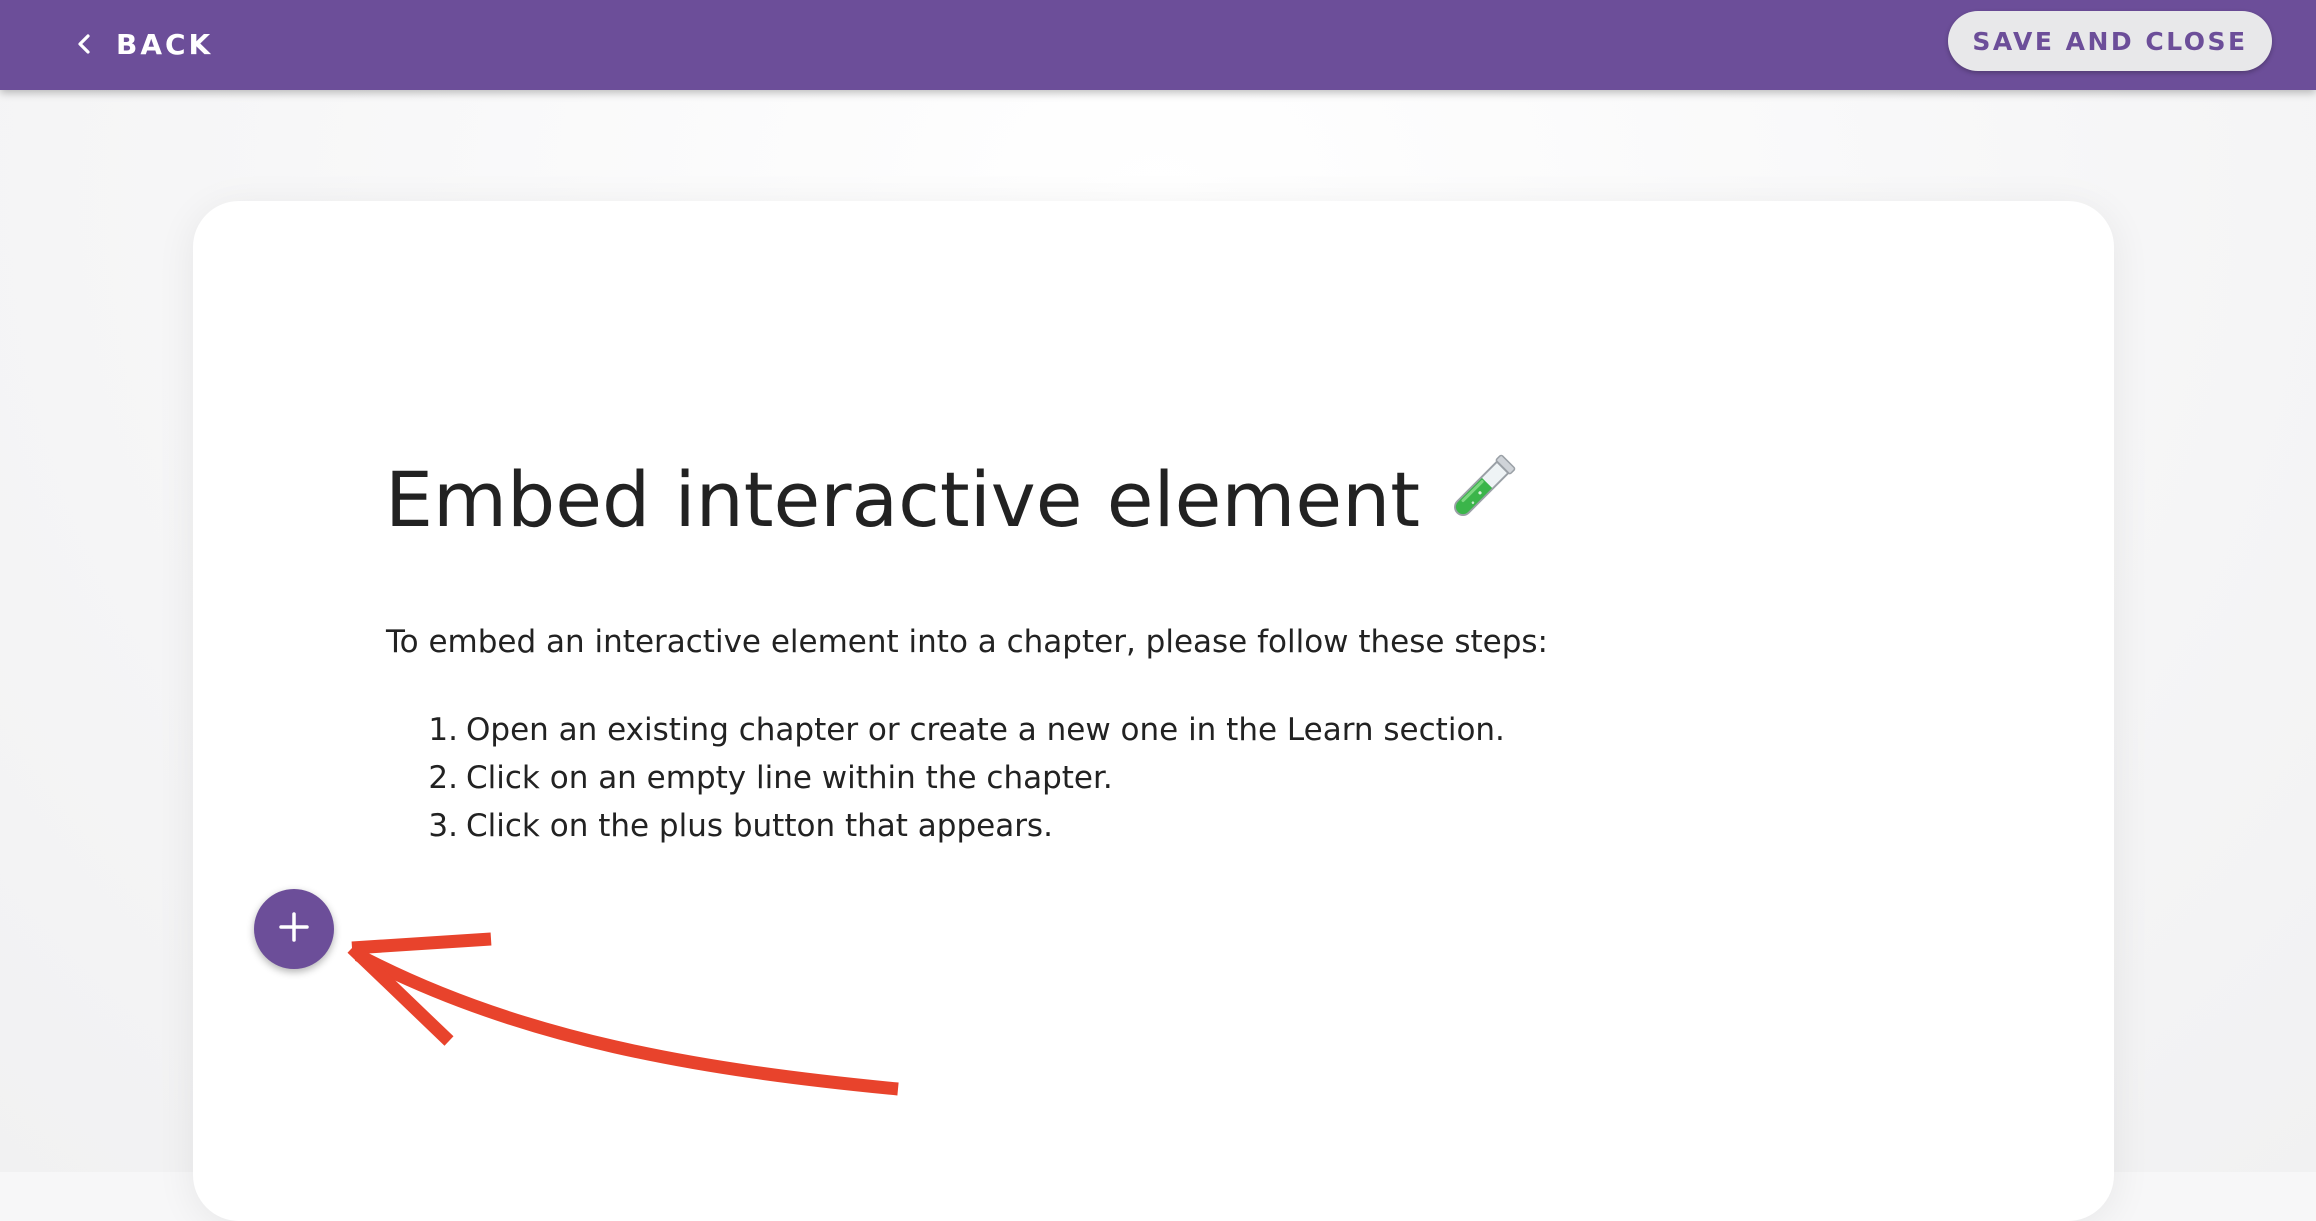 The image size is (2316, 1221). I want to click on page-title: Embed interactive element, so click(953, 499).